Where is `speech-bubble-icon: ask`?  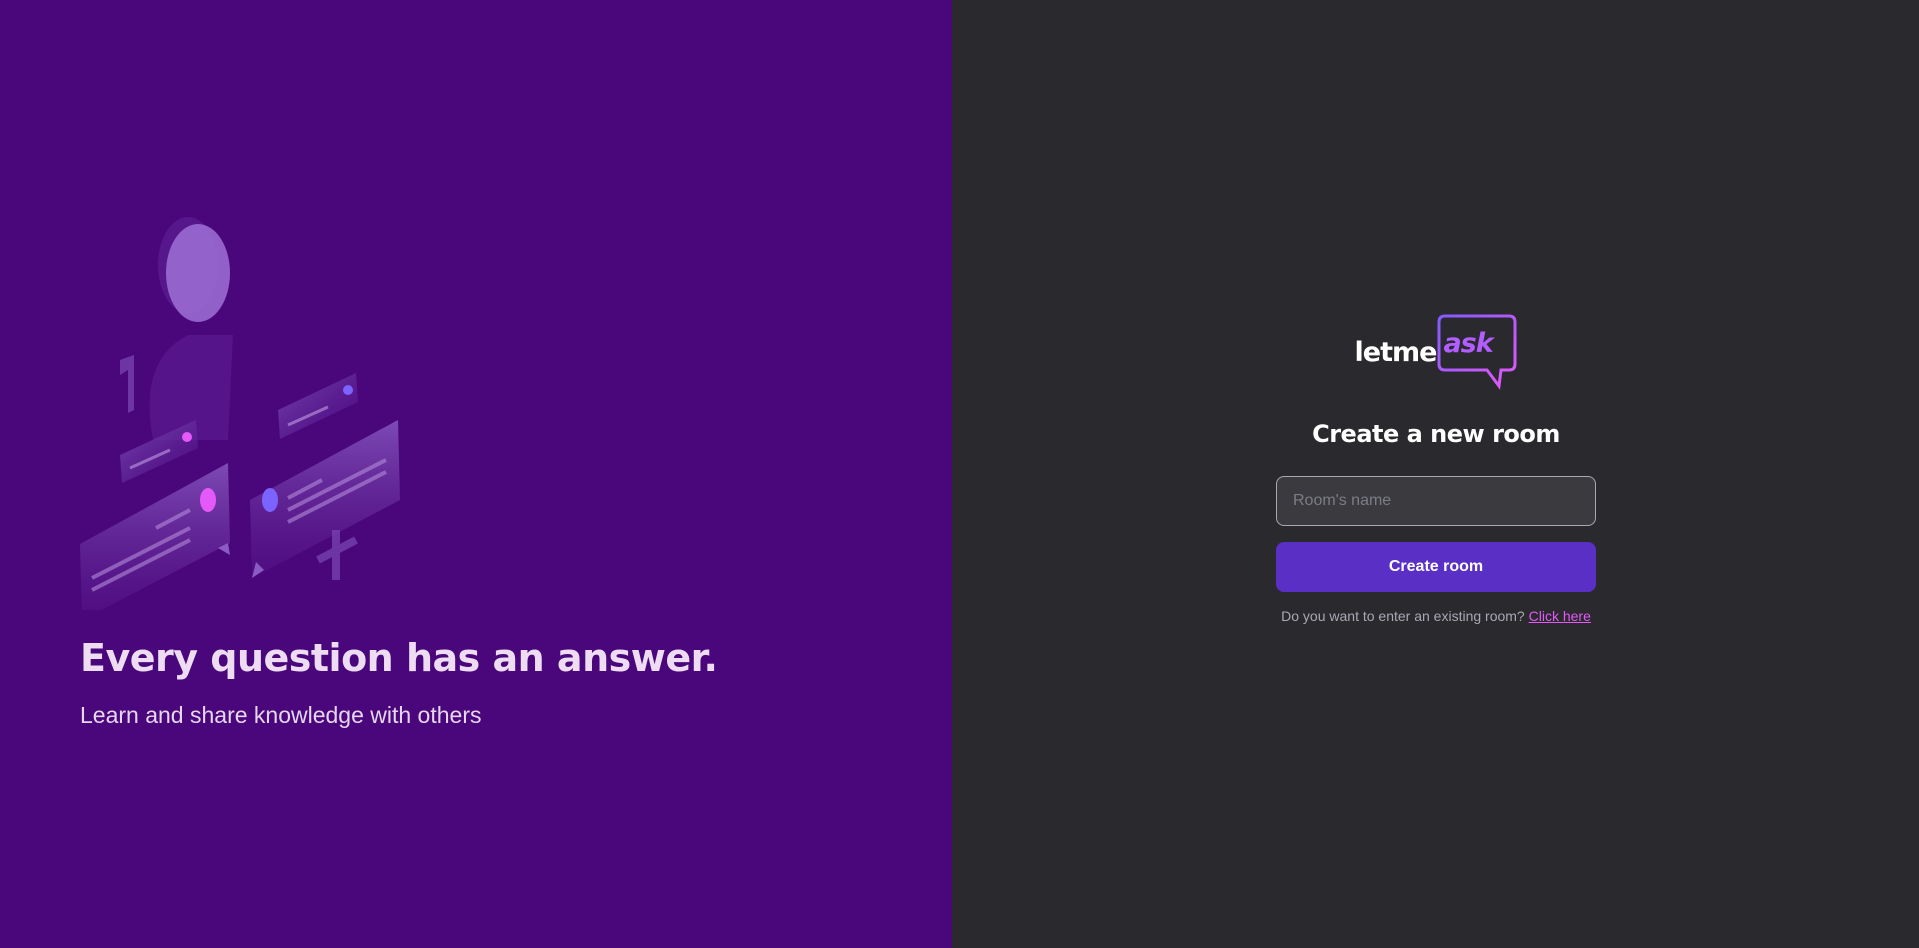
speech-bubble-icon: ask is located at coordinates (1477, 352).